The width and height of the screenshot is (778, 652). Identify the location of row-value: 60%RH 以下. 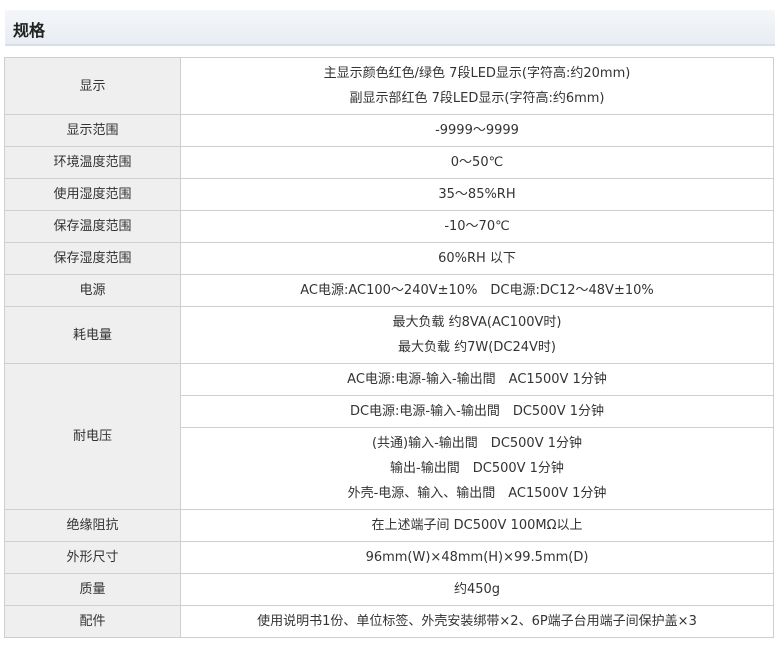
(477, 258).